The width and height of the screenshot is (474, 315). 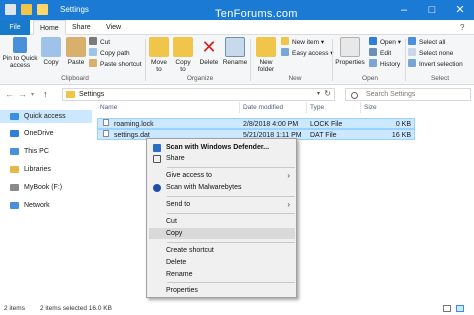 What do you see at coordinates (447, 308) in the screenshot?
I see `details-view-icon` at bounding box center [447, 308].